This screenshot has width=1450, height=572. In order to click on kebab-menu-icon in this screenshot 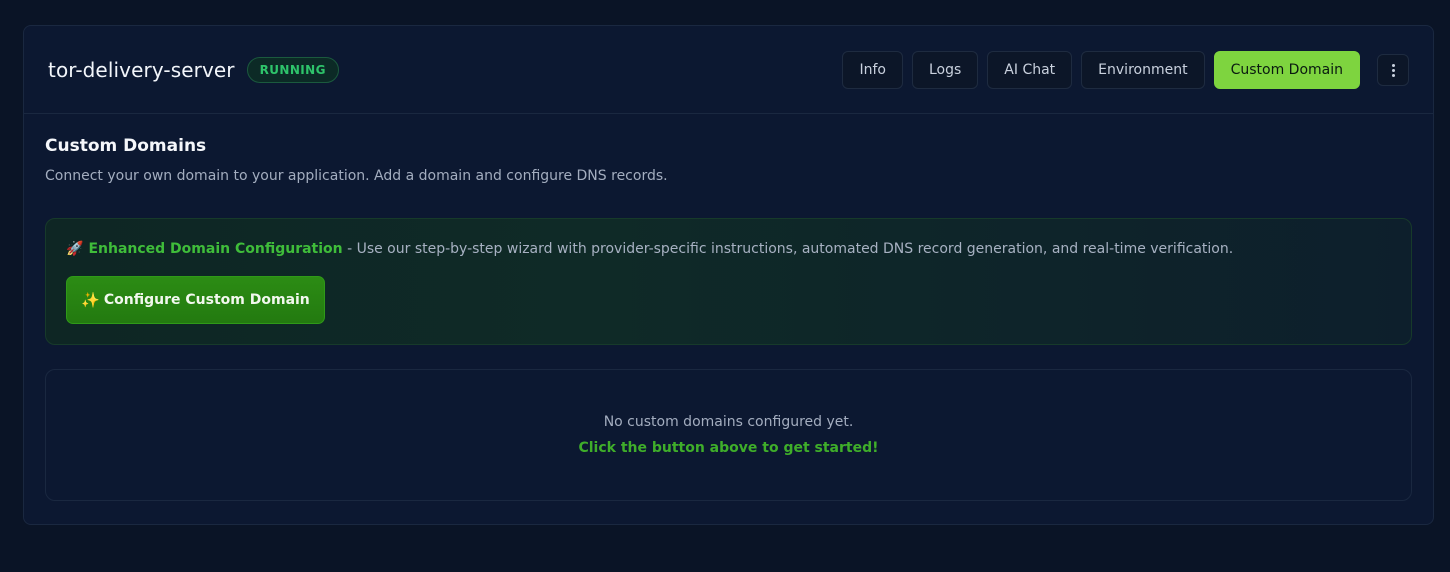, I will do `click(1393, 70)`.